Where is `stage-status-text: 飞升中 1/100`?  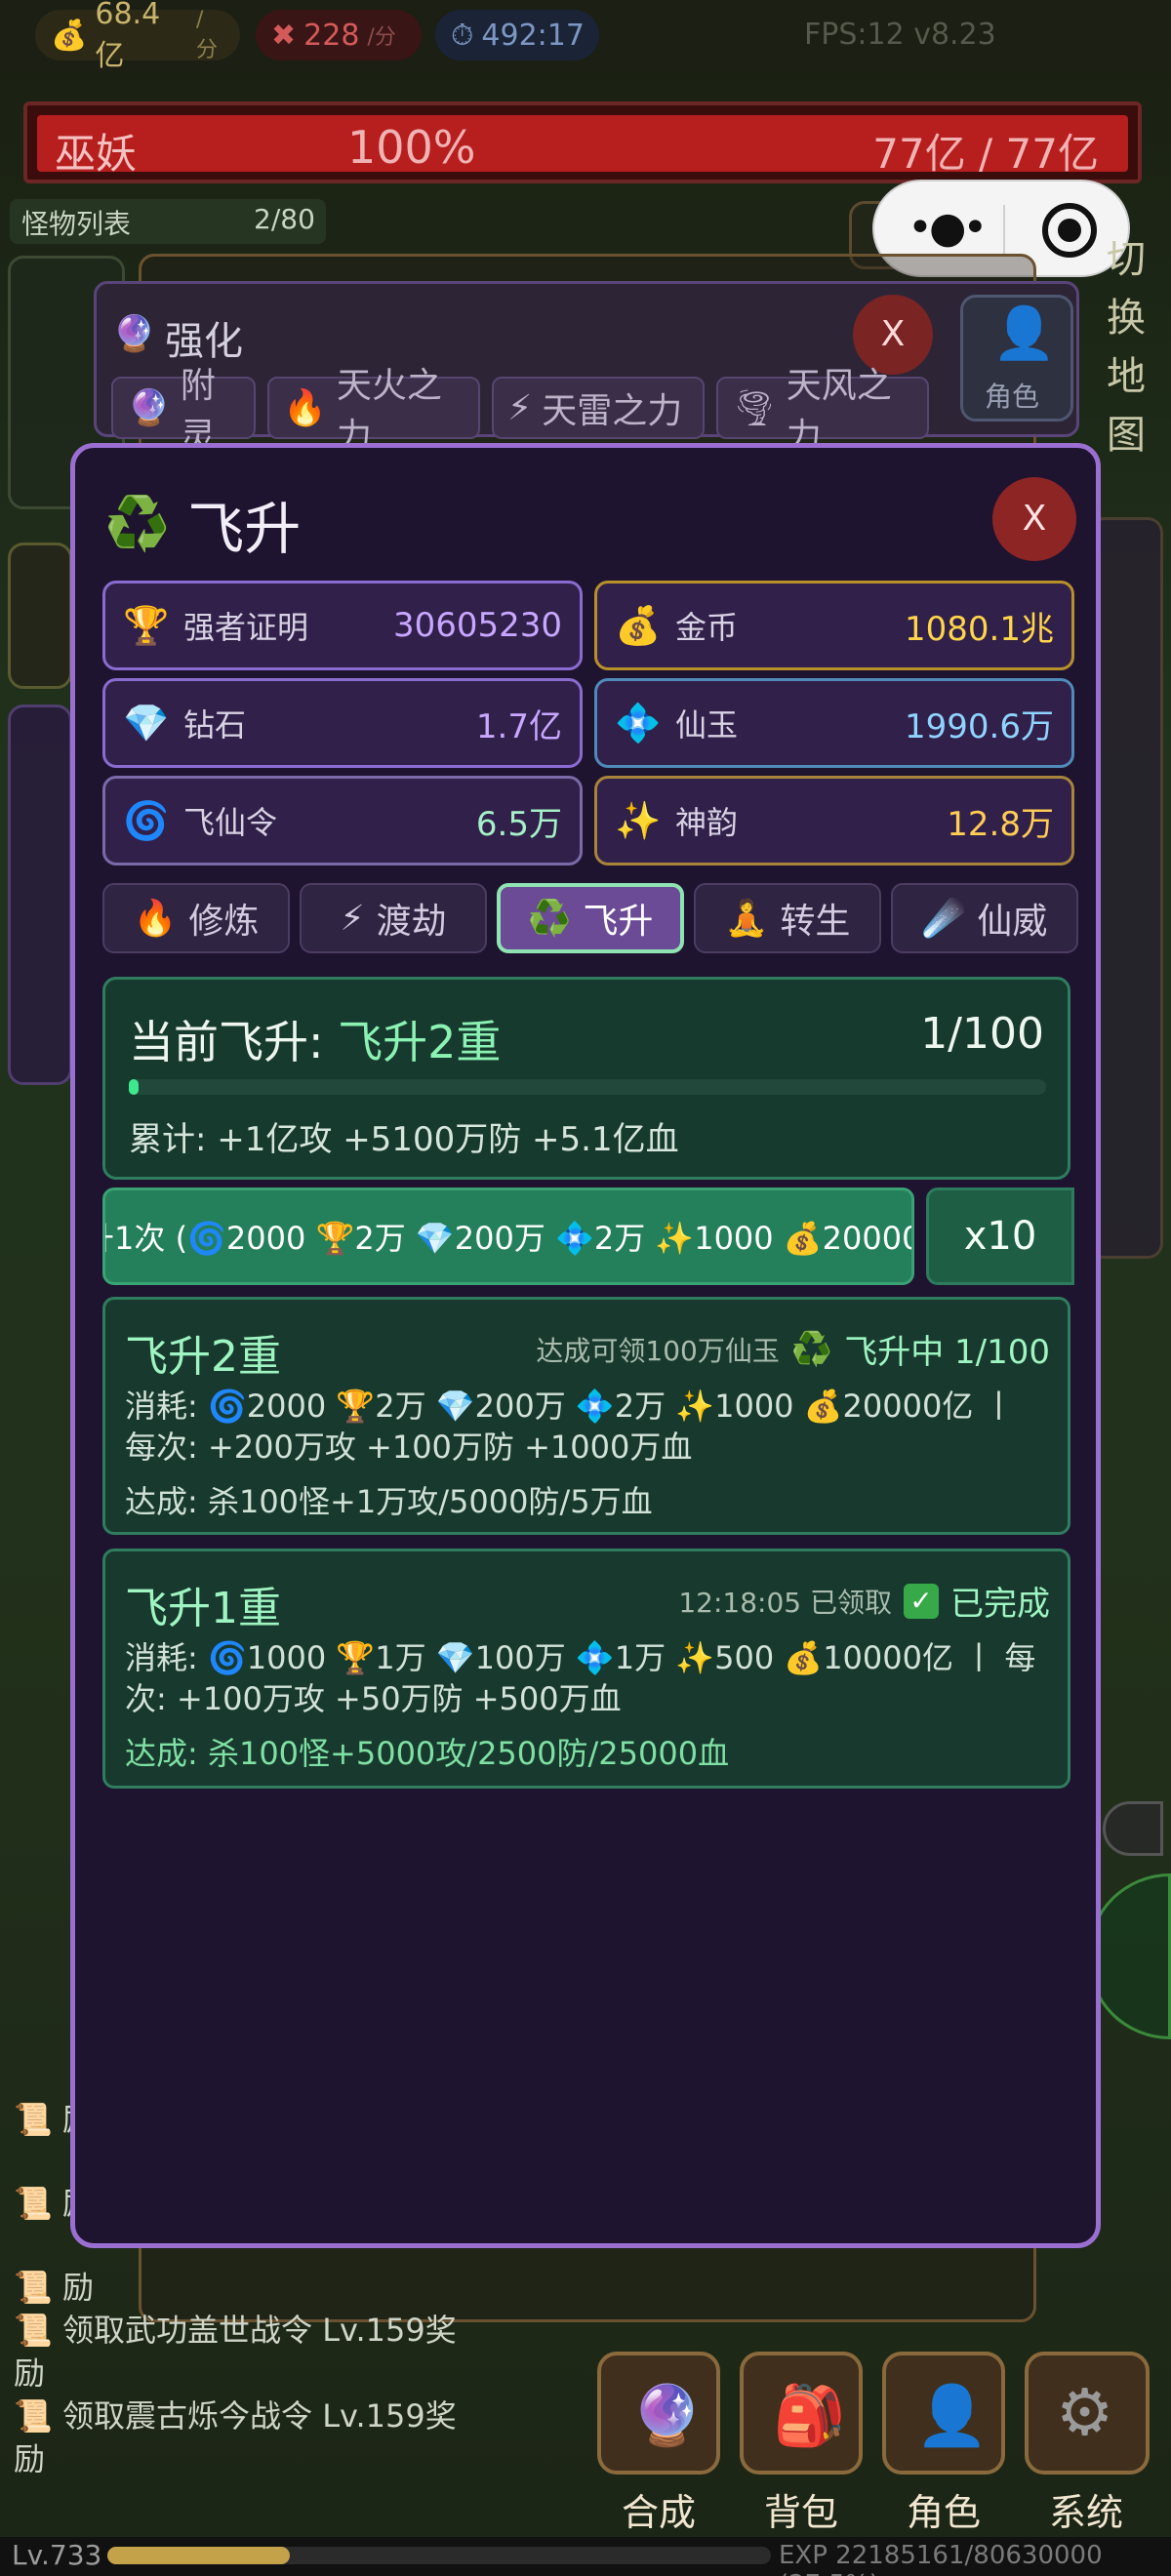
stage-status-text: 飞升中 1/100 is located at coordinates (947, 1352).